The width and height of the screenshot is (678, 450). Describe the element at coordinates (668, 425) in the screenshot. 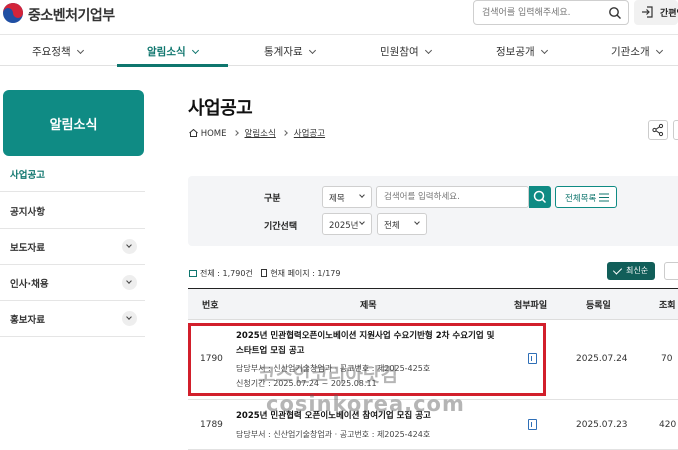

I see `row-views: 420` at that location.